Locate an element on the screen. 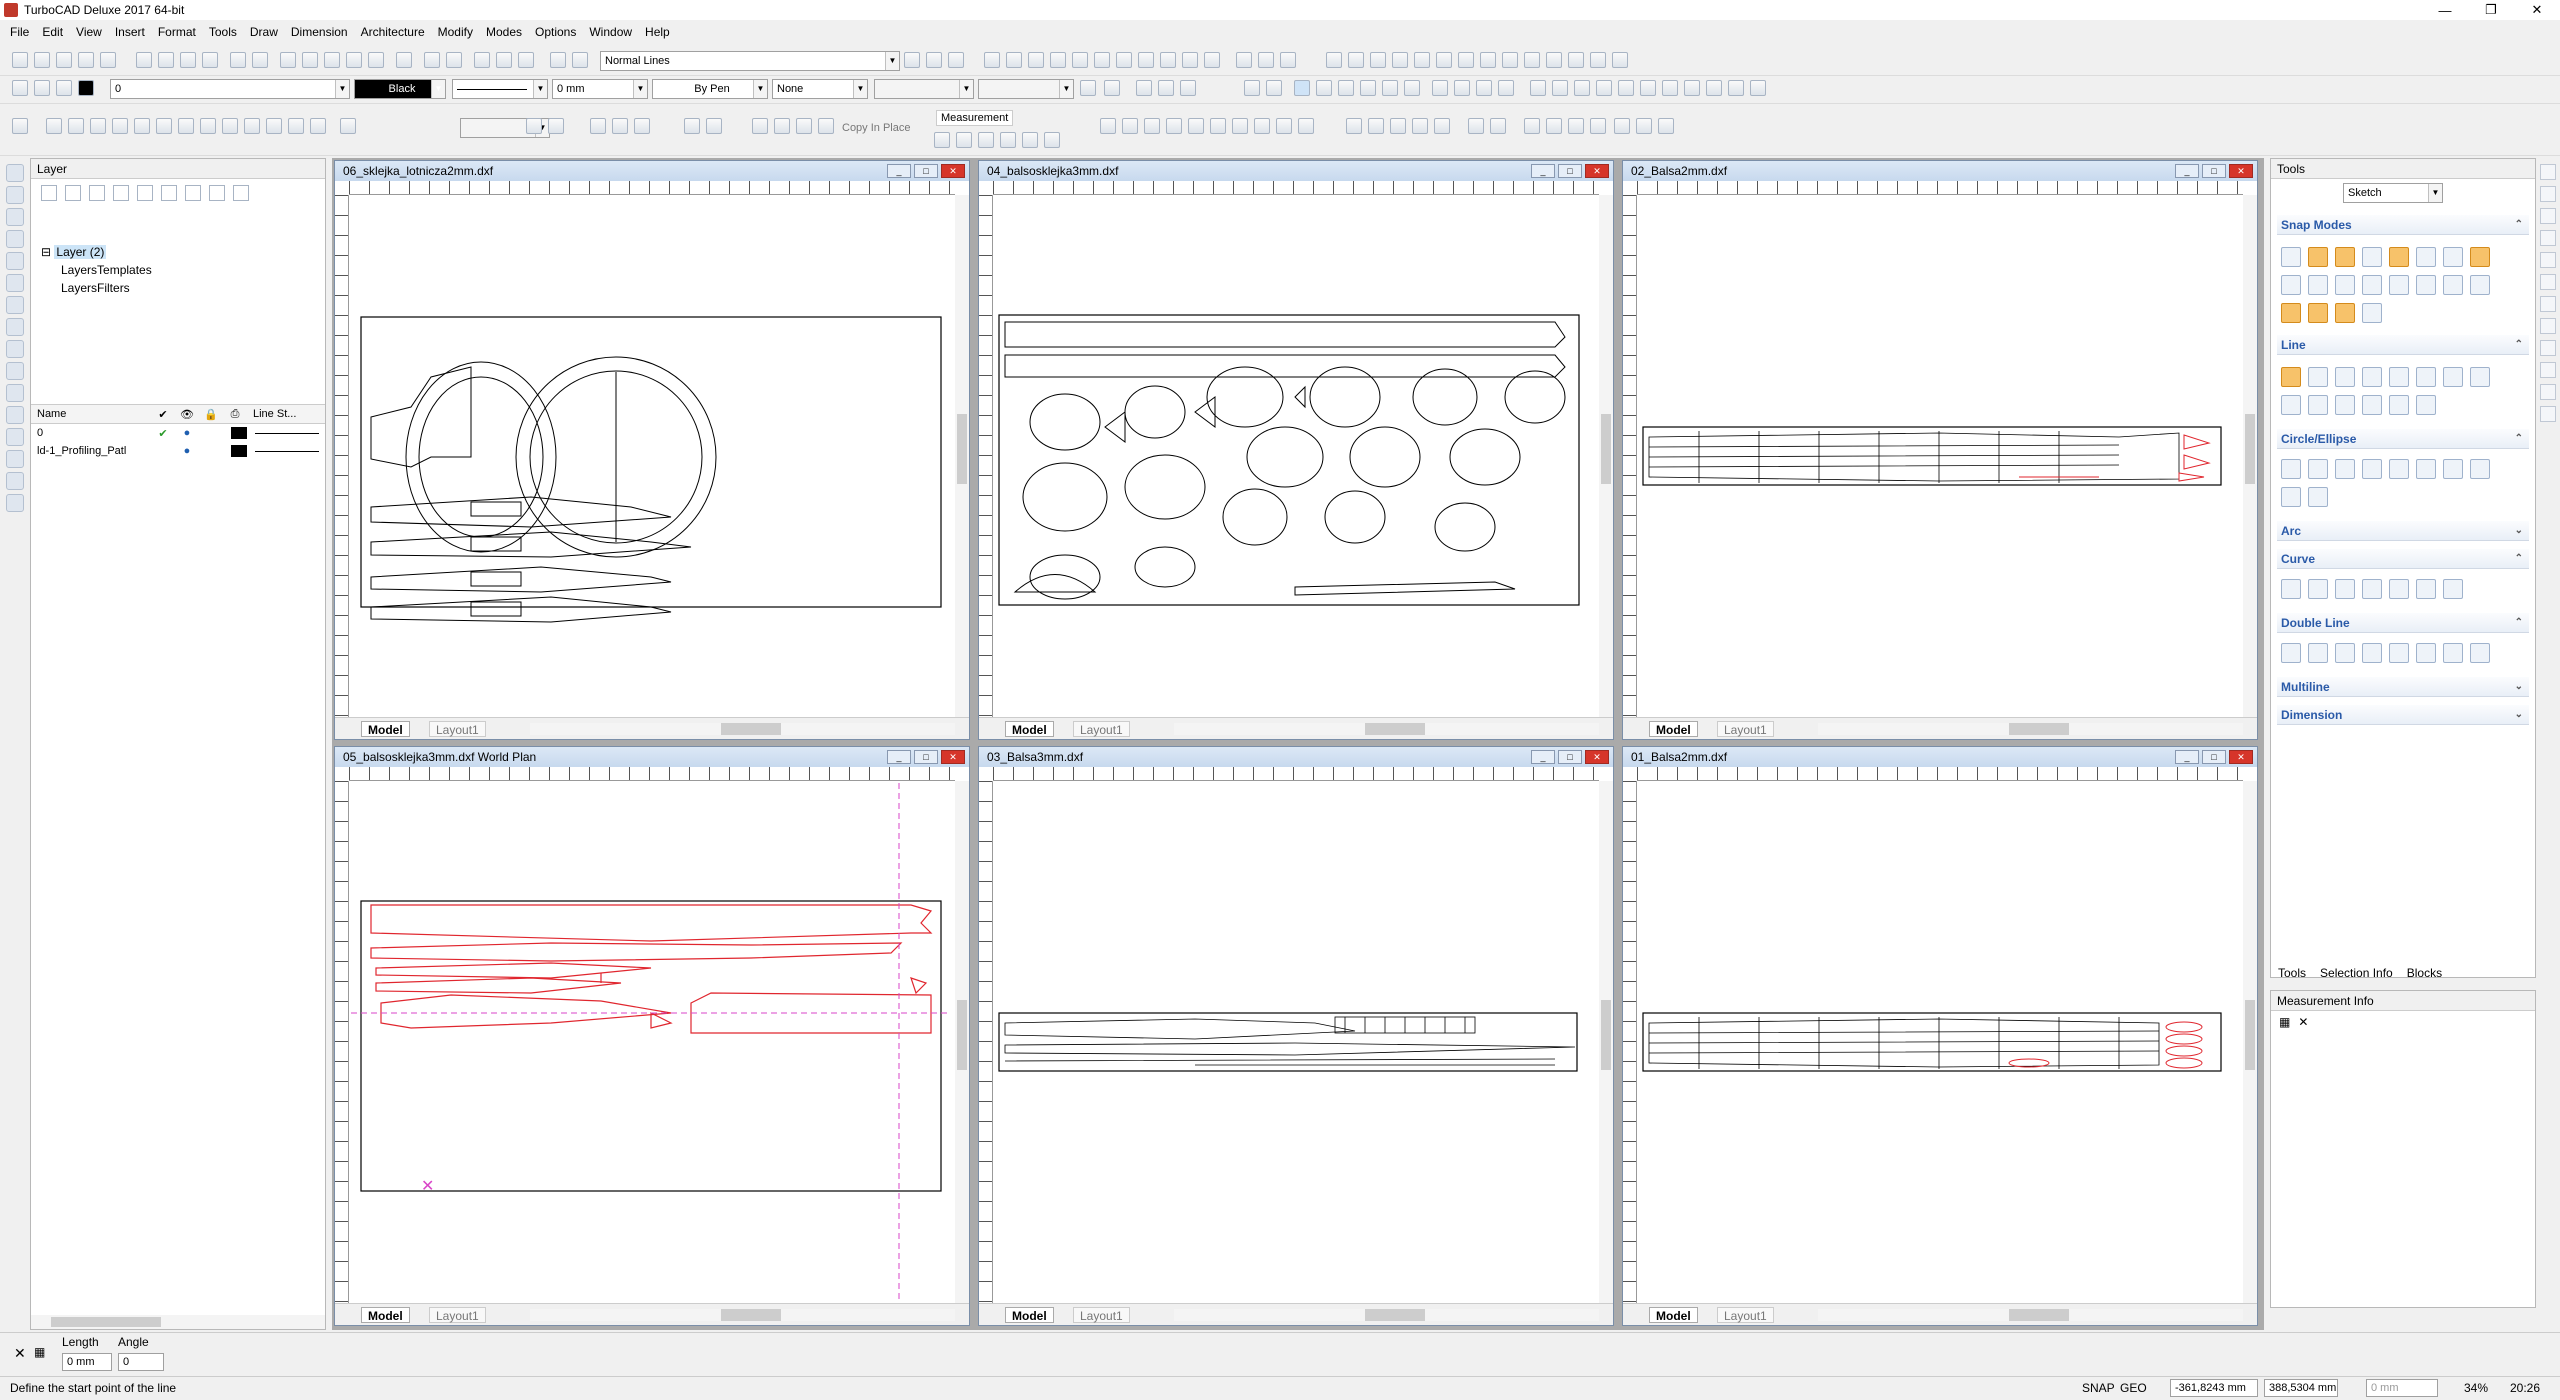  dimension-strip-icon is located at coordinates (2548, 392).